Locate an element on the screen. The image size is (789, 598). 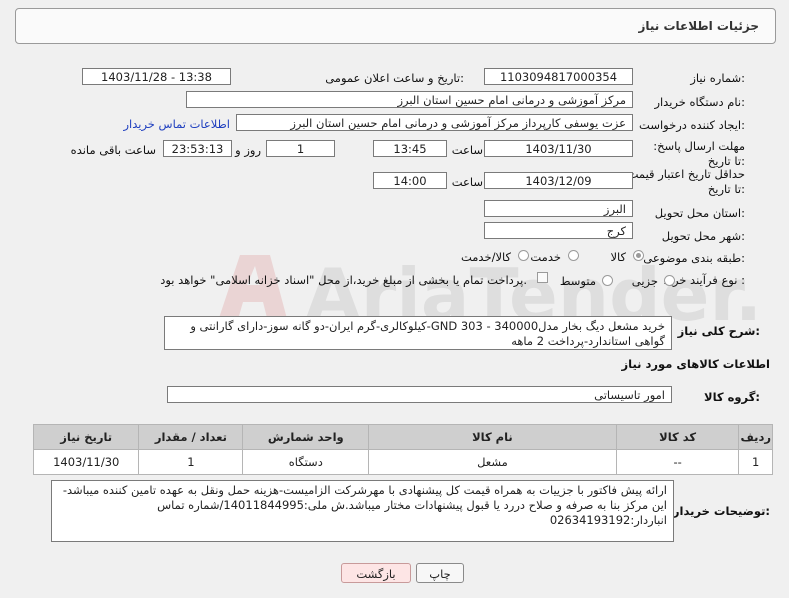
cell-name: مشعل is located at coordinates (492, 462).